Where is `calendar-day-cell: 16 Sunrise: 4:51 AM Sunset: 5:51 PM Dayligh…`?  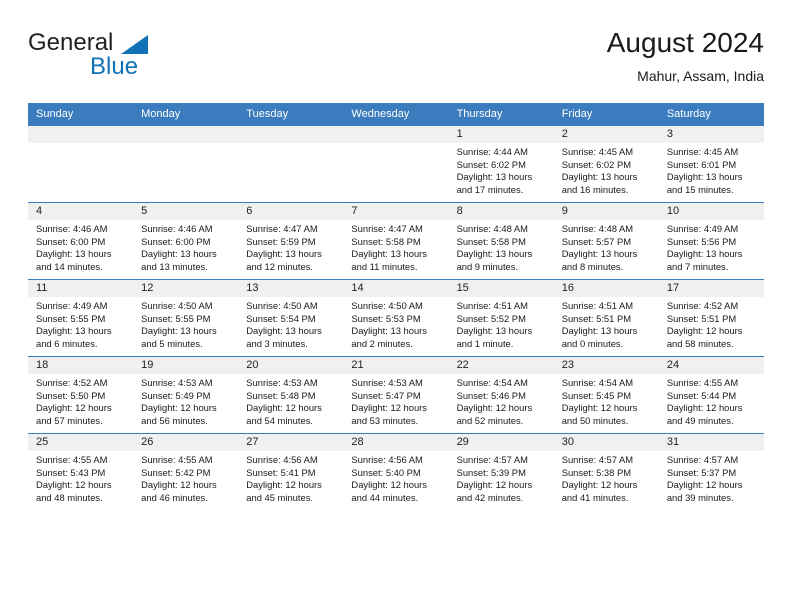
calendar-day-cell: 16 Sunrise: 4:51 AM Sunset: 5:51 PM Dayligh… is located at coordinates (606, 318).